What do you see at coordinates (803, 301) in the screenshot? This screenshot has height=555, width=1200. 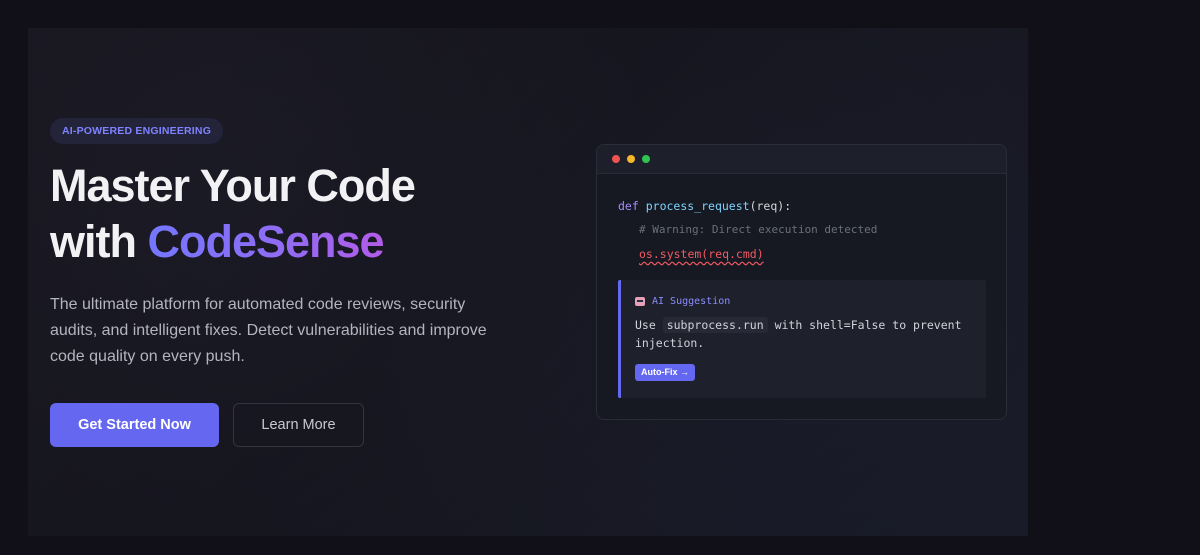 I see `suggestion-header: AI Suggestion` at bounding box center [803, 301].